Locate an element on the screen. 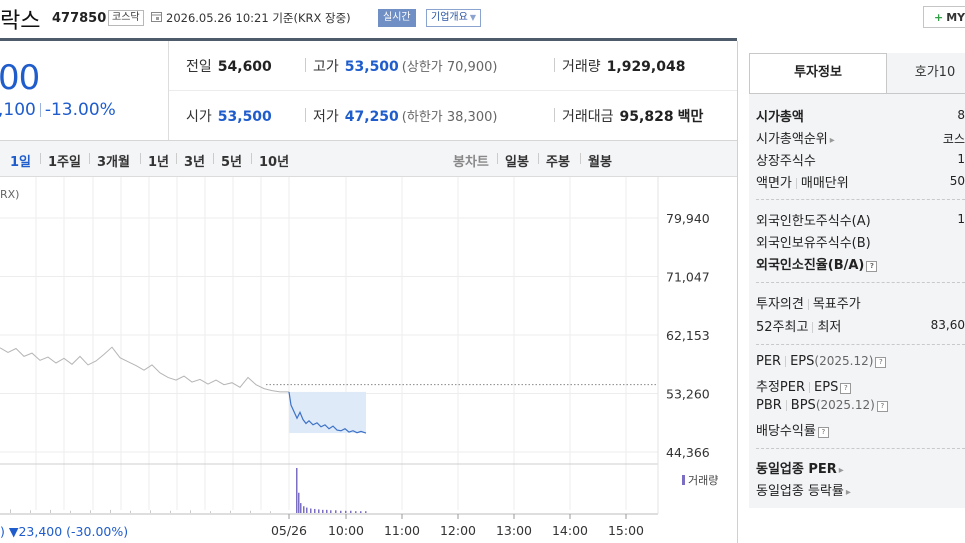  x-tick-label: 10:00 is located at coordinates (346, 530).